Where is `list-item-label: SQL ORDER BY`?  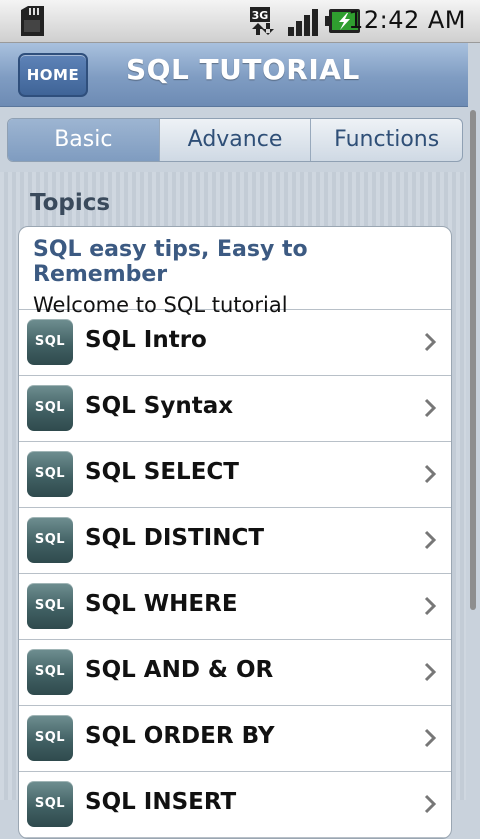
list-item-label: SQL ORDER BY is located at coordinates (180, 736).